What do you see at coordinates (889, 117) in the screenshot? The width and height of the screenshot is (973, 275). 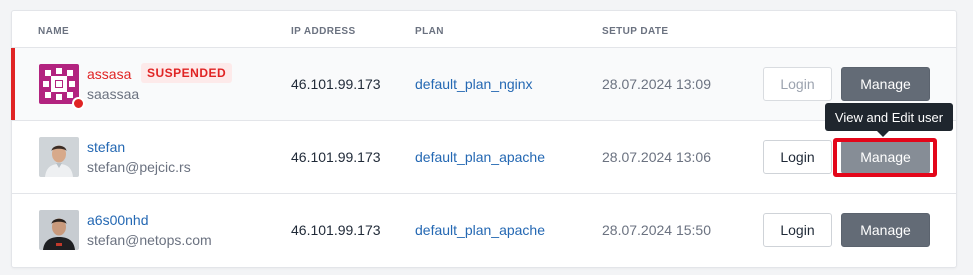 I see `manage-tooltip: View and Edit user` at bounding box center [889, 117].